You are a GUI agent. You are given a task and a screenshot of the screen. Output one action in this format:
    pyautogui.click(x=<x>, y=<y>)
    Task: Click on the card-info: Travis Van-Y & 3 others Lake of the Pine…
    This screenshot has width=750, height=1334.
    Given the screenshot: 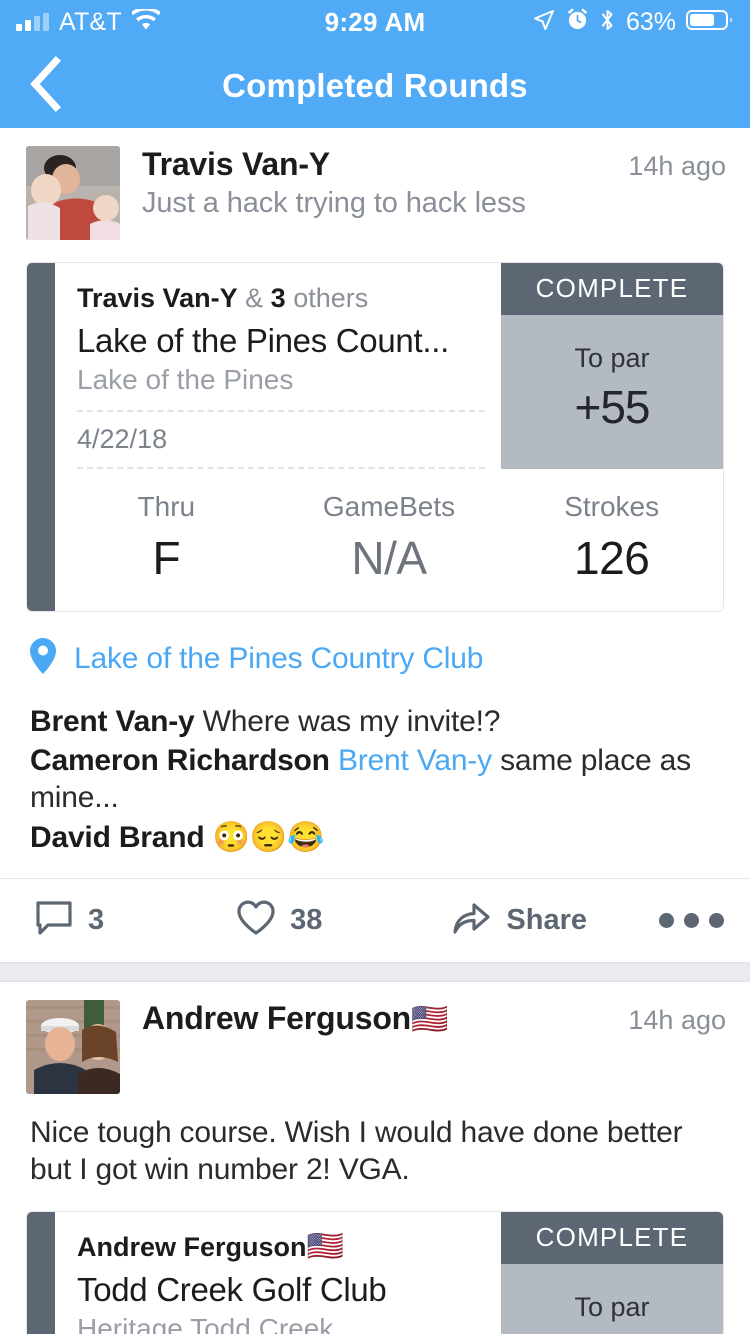 What is the action you would take?
    pyautogui.click(x=278, y=366)
    